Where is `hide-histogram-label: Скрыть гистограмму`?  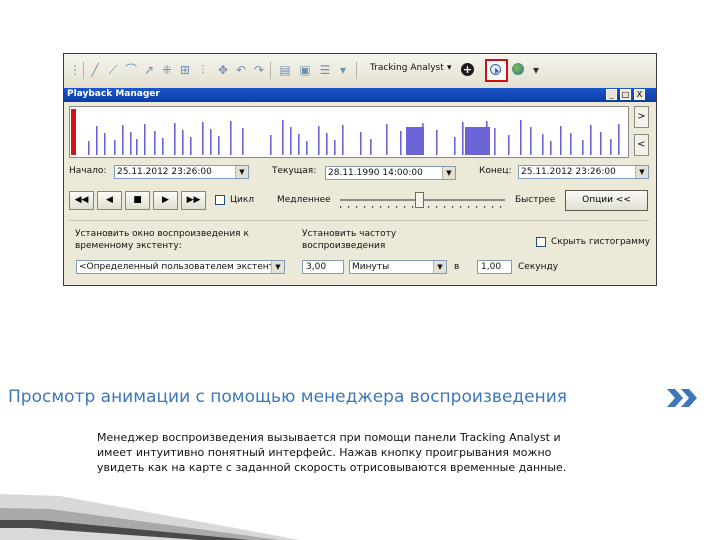
hide-histogram-label: Скрыть гистограмму is located at coordinates (601, 242).